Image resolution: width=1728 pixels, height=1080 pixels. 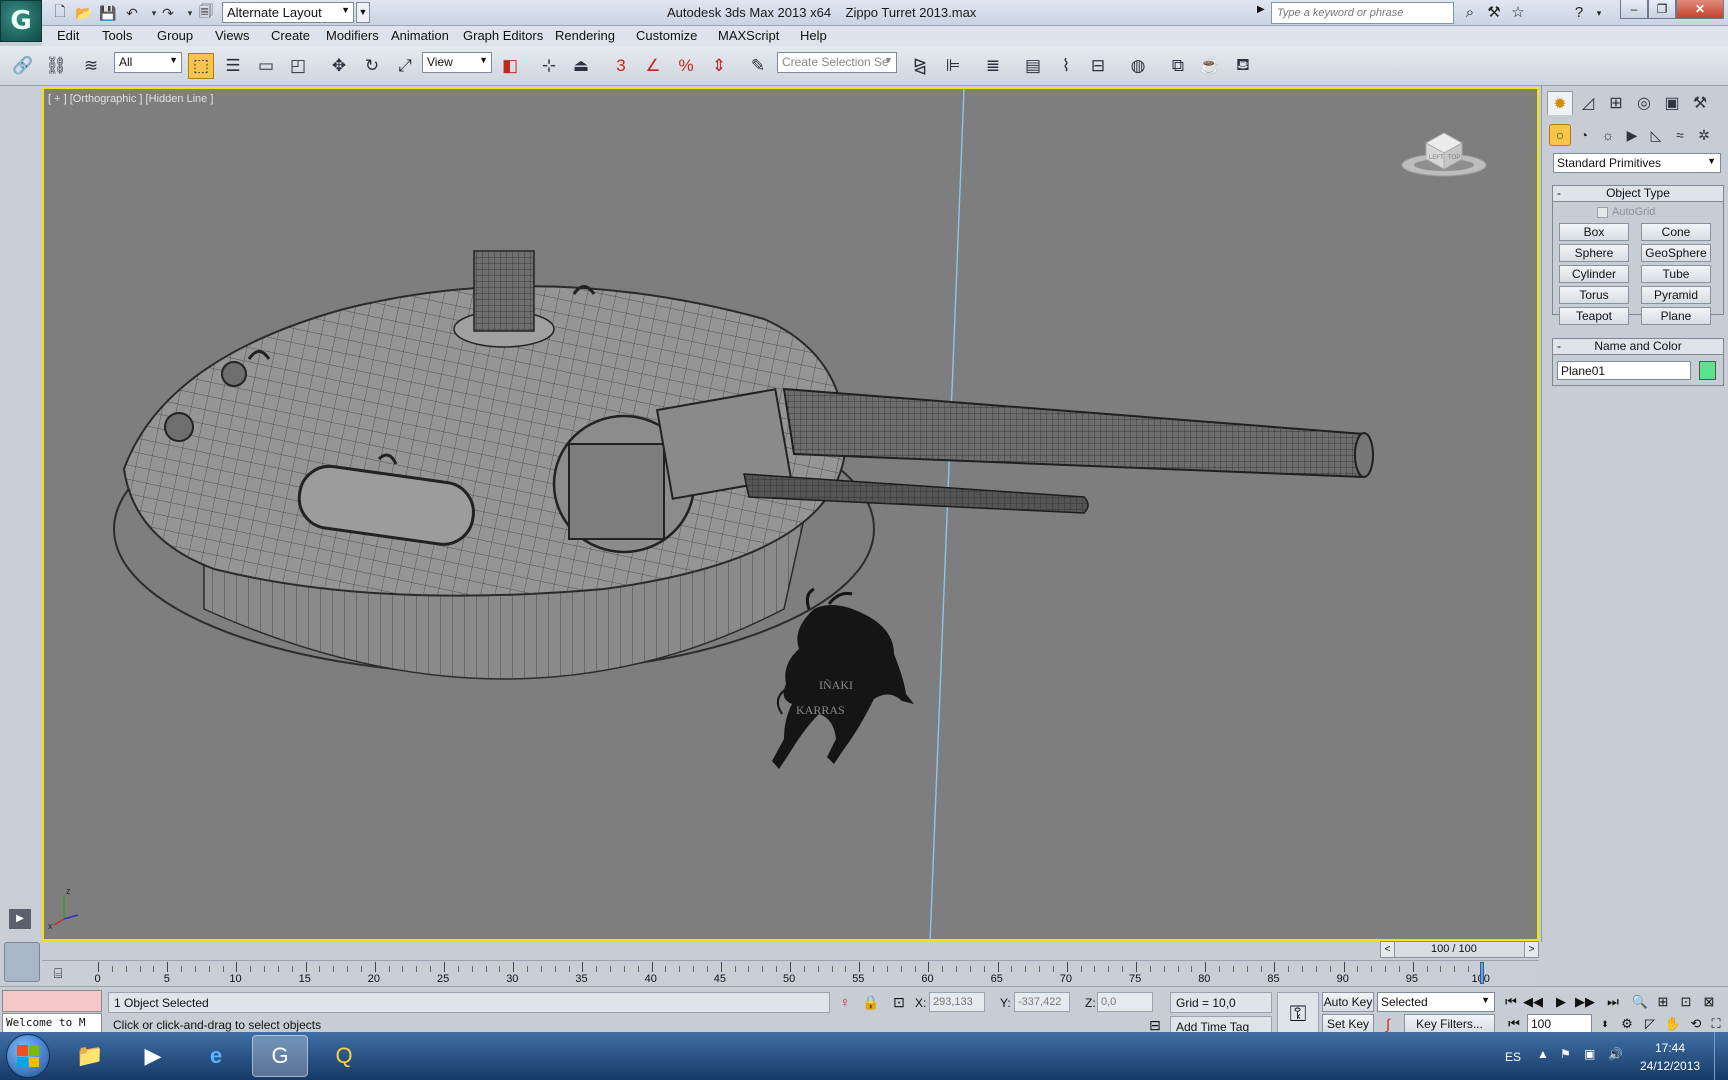 What do you see at coordinates (216, 1056) in the screenshot?
I see `internet-explorer-taskbar-icon: e` at bounding box center [216, 1056].